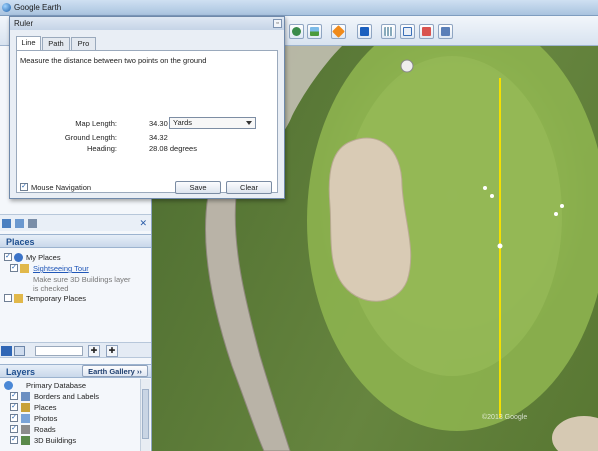 The image size is (598, 451). I want to click on email-button, so click(407, 31).